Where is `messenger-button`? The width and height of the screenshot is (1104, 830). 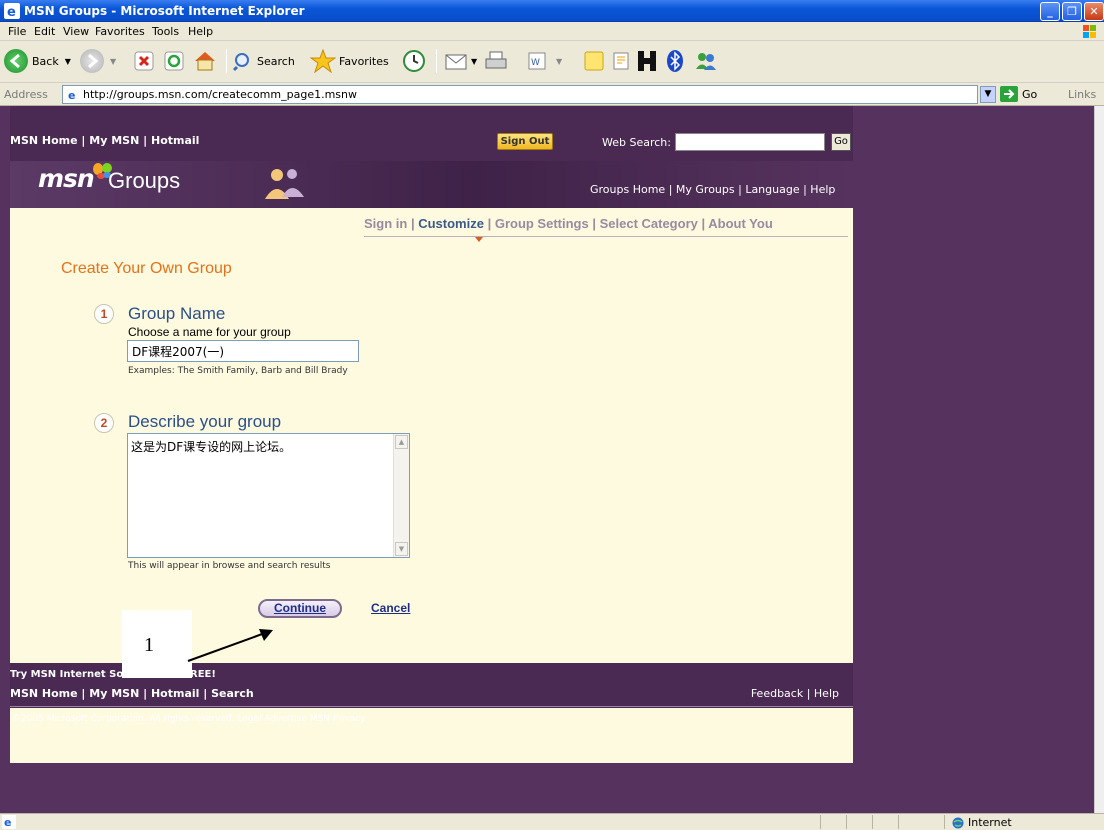
messenger-button is located at coordinates (706, 61).